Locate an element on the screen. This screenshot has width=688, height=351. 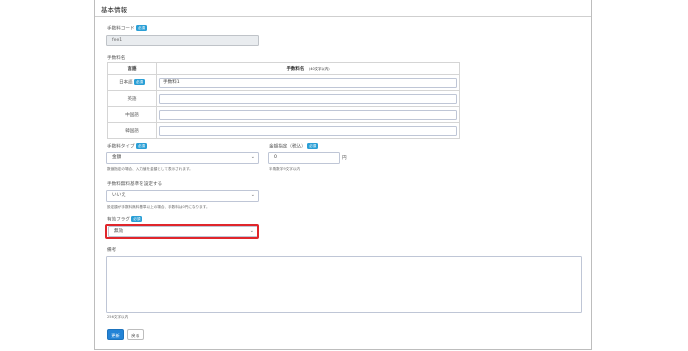
amount-input: 0 is located at coordinates (304, 158).